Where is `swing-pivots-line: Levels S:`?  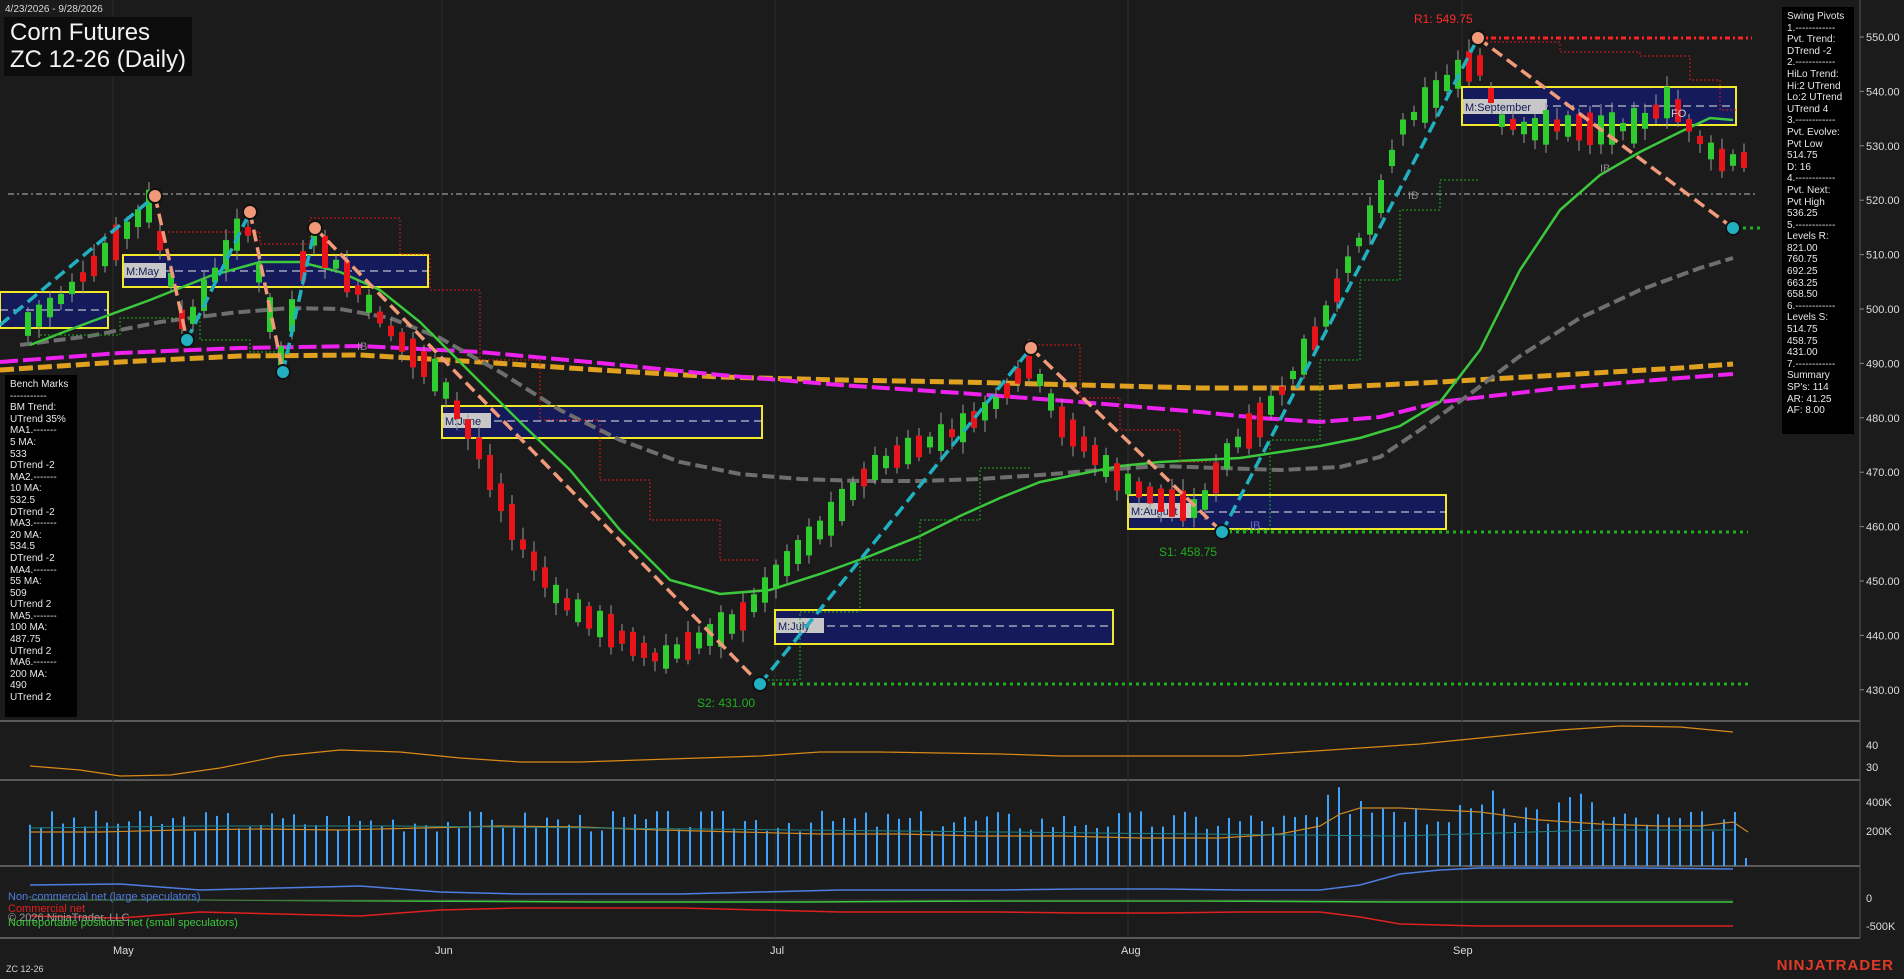 swing-pivots-line: Levels S: is located at coordinates (1808, 318).